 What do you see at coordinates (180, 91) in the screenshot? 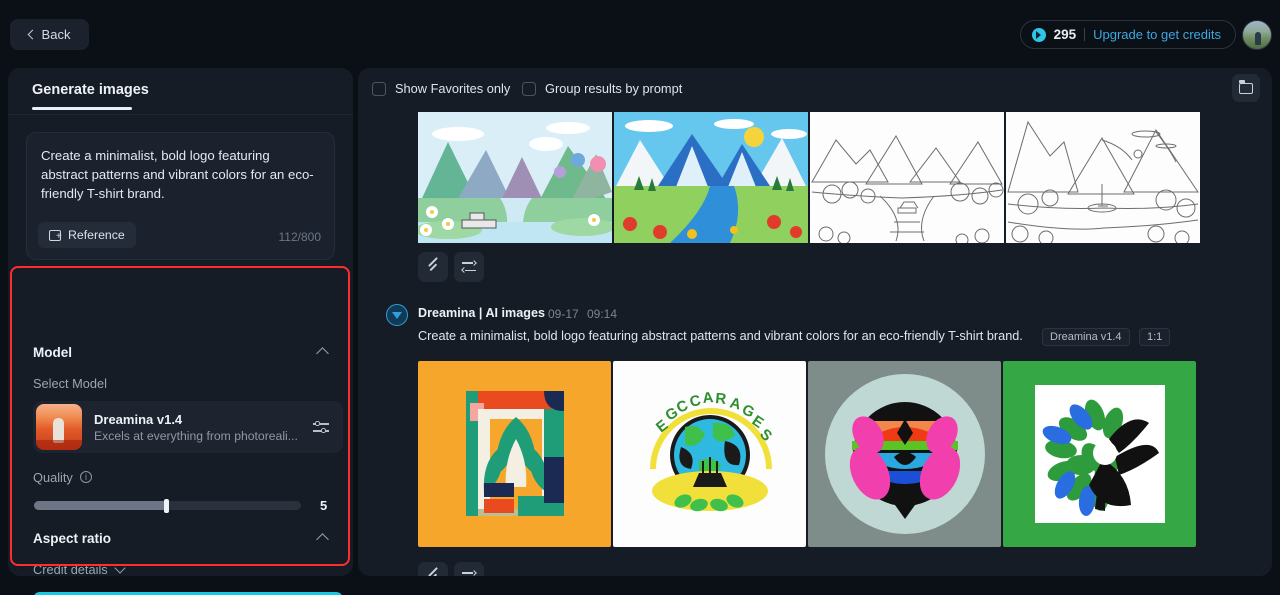
I see `sidebar-tabs: Generate images` at bounding box center [180, 91].